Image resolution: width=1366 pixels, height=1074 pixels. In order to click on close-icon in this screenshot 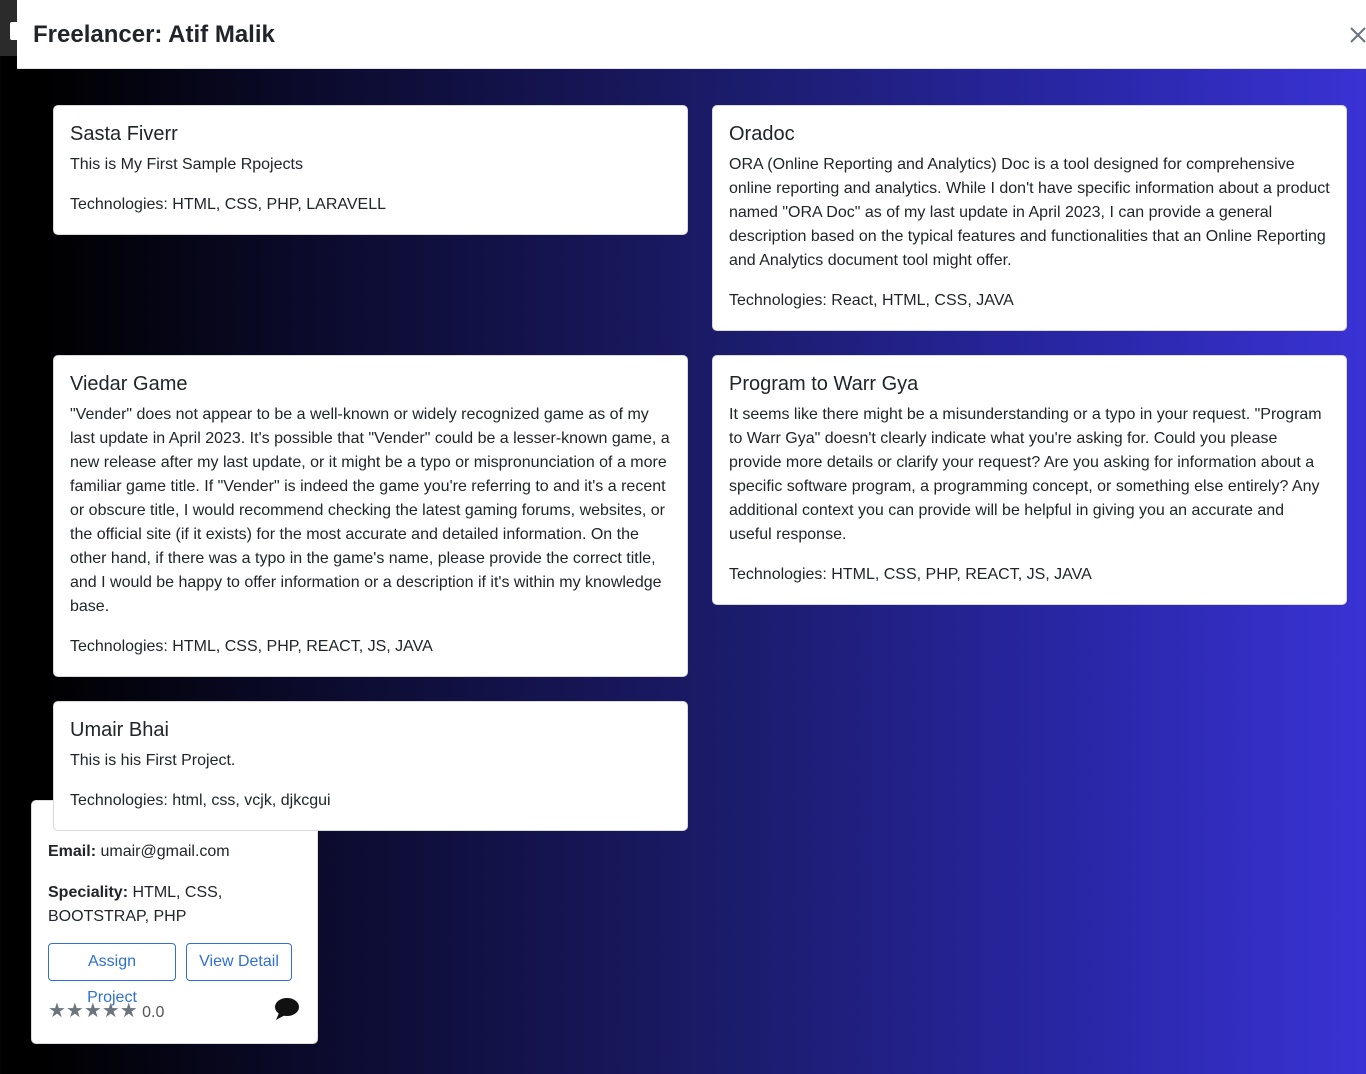, I will do `click(1358, 35)`.